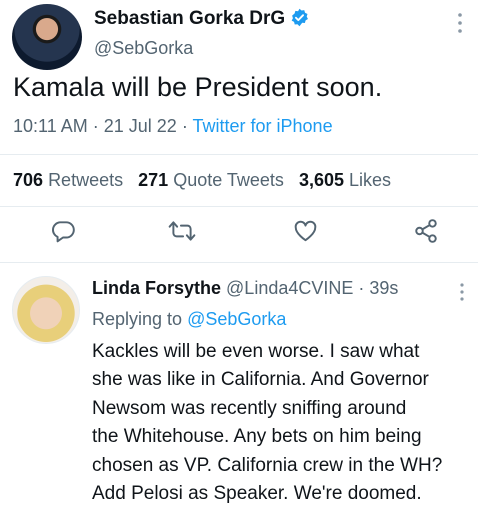  What do you see at coordinates (211, 180) in the screenshot?
I see `quotes-stat: 271 Quote Tweets` at bounding box center [211, 180].